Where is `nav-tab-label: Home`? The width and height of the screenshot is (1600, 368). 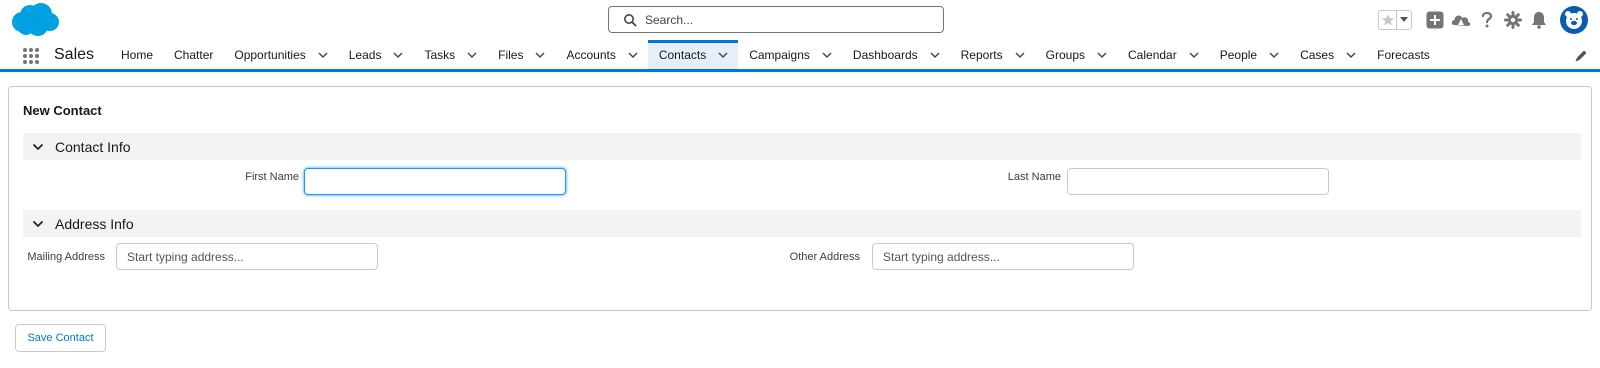
nav-tab-label: Home is located at coordinates (137, 54).